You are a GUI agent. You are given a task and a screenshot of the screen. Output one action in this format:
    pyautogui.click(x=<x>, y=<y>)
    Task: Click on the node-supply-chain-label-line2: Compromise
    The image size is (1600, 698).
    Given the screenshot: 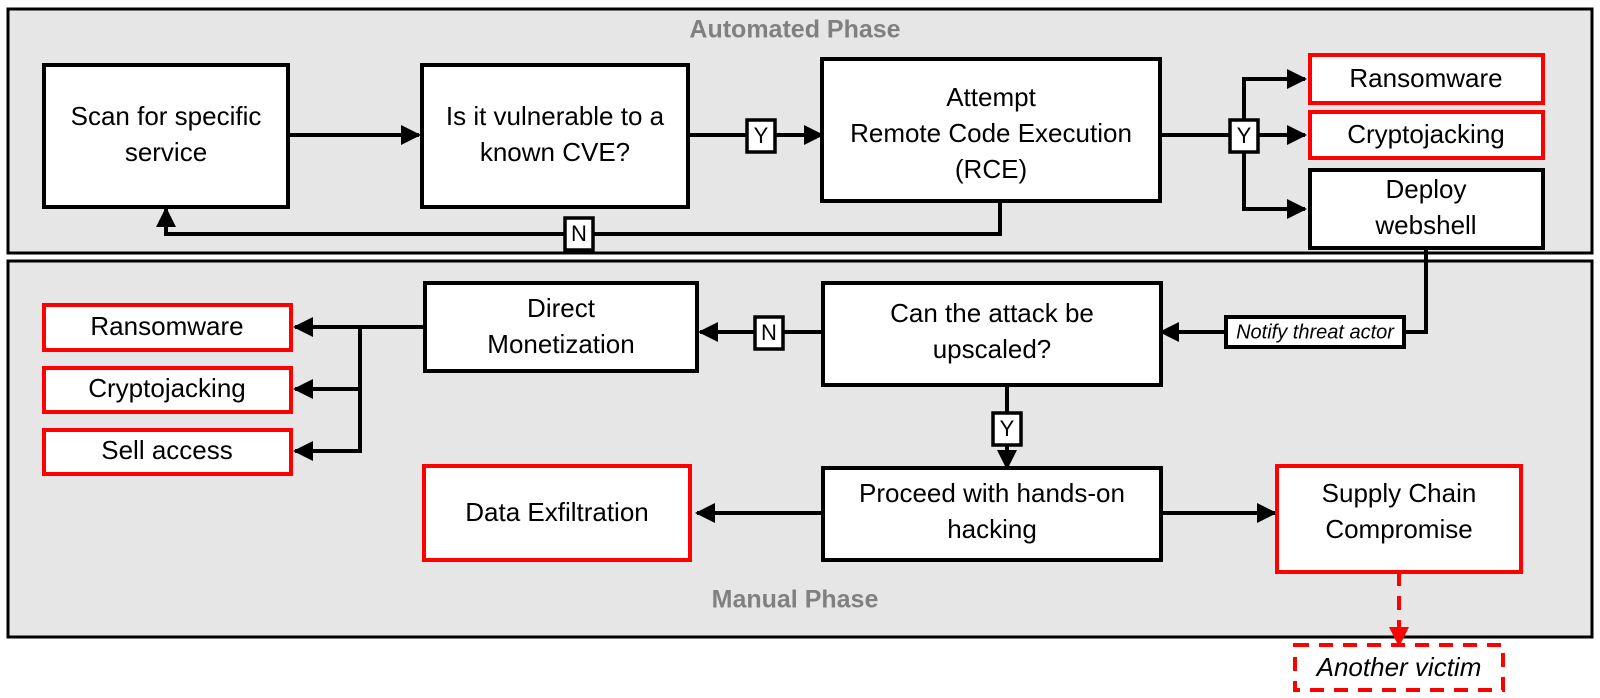 What is the action you would take?
    pyautogui.click(x=1398, y=529)
    